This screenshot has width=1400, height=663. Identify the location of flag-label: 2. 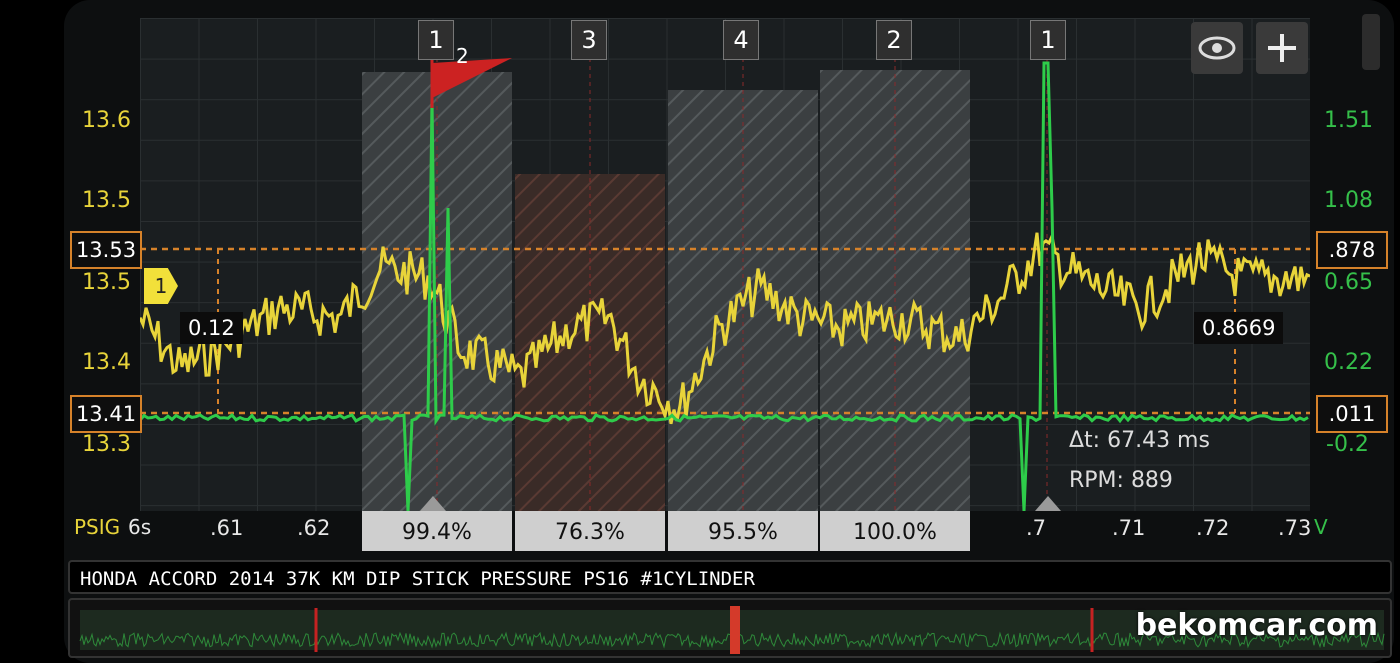
(462, 56).